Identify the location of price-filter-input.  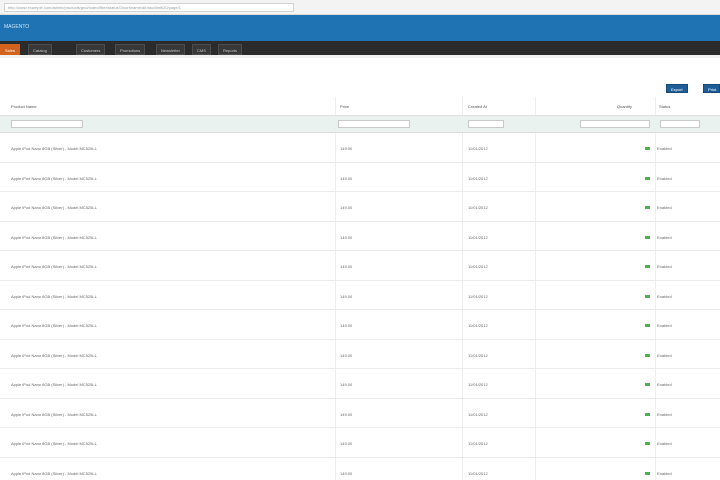
(374, 124).